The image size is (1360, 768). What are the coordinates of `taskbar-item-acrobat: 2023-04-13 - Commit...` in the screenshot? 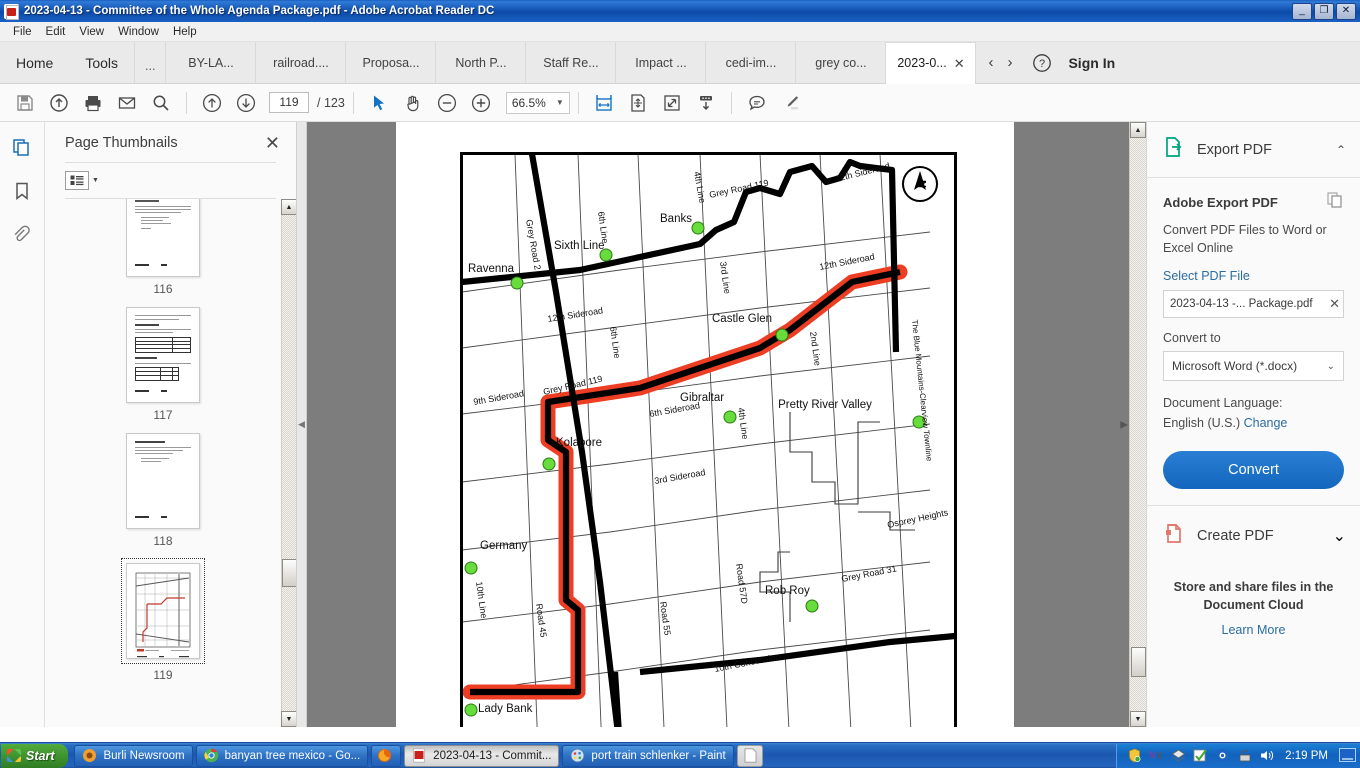 It's located at (482, 755).